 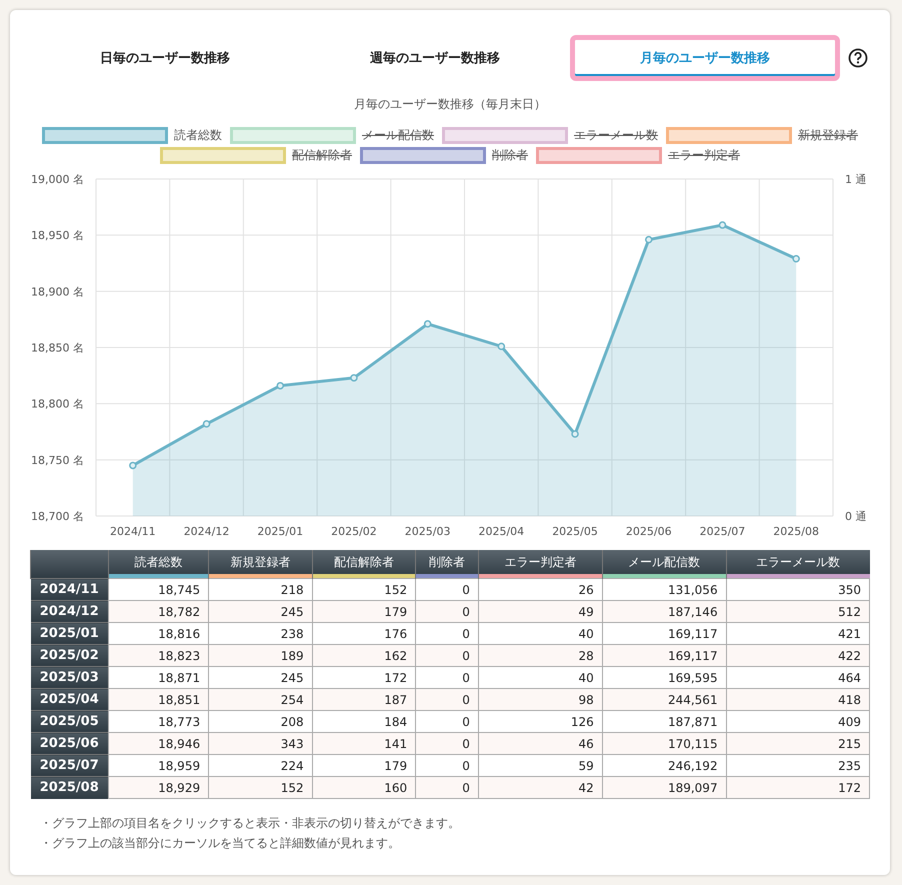 What do you see at coordinates (165, 58) in the screenshot?
I see `tab: 日毎のユーザー数推移` at bounding box center [165, 58].